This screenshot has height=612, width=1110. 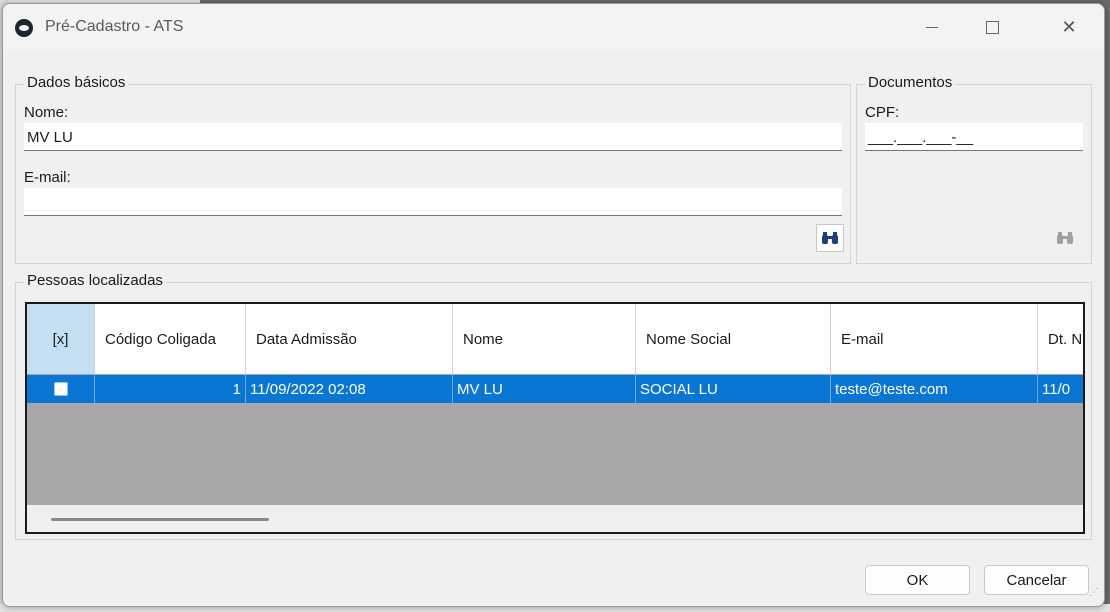 I want to click on close-icon: ✕, so click(x=1069, y=26).